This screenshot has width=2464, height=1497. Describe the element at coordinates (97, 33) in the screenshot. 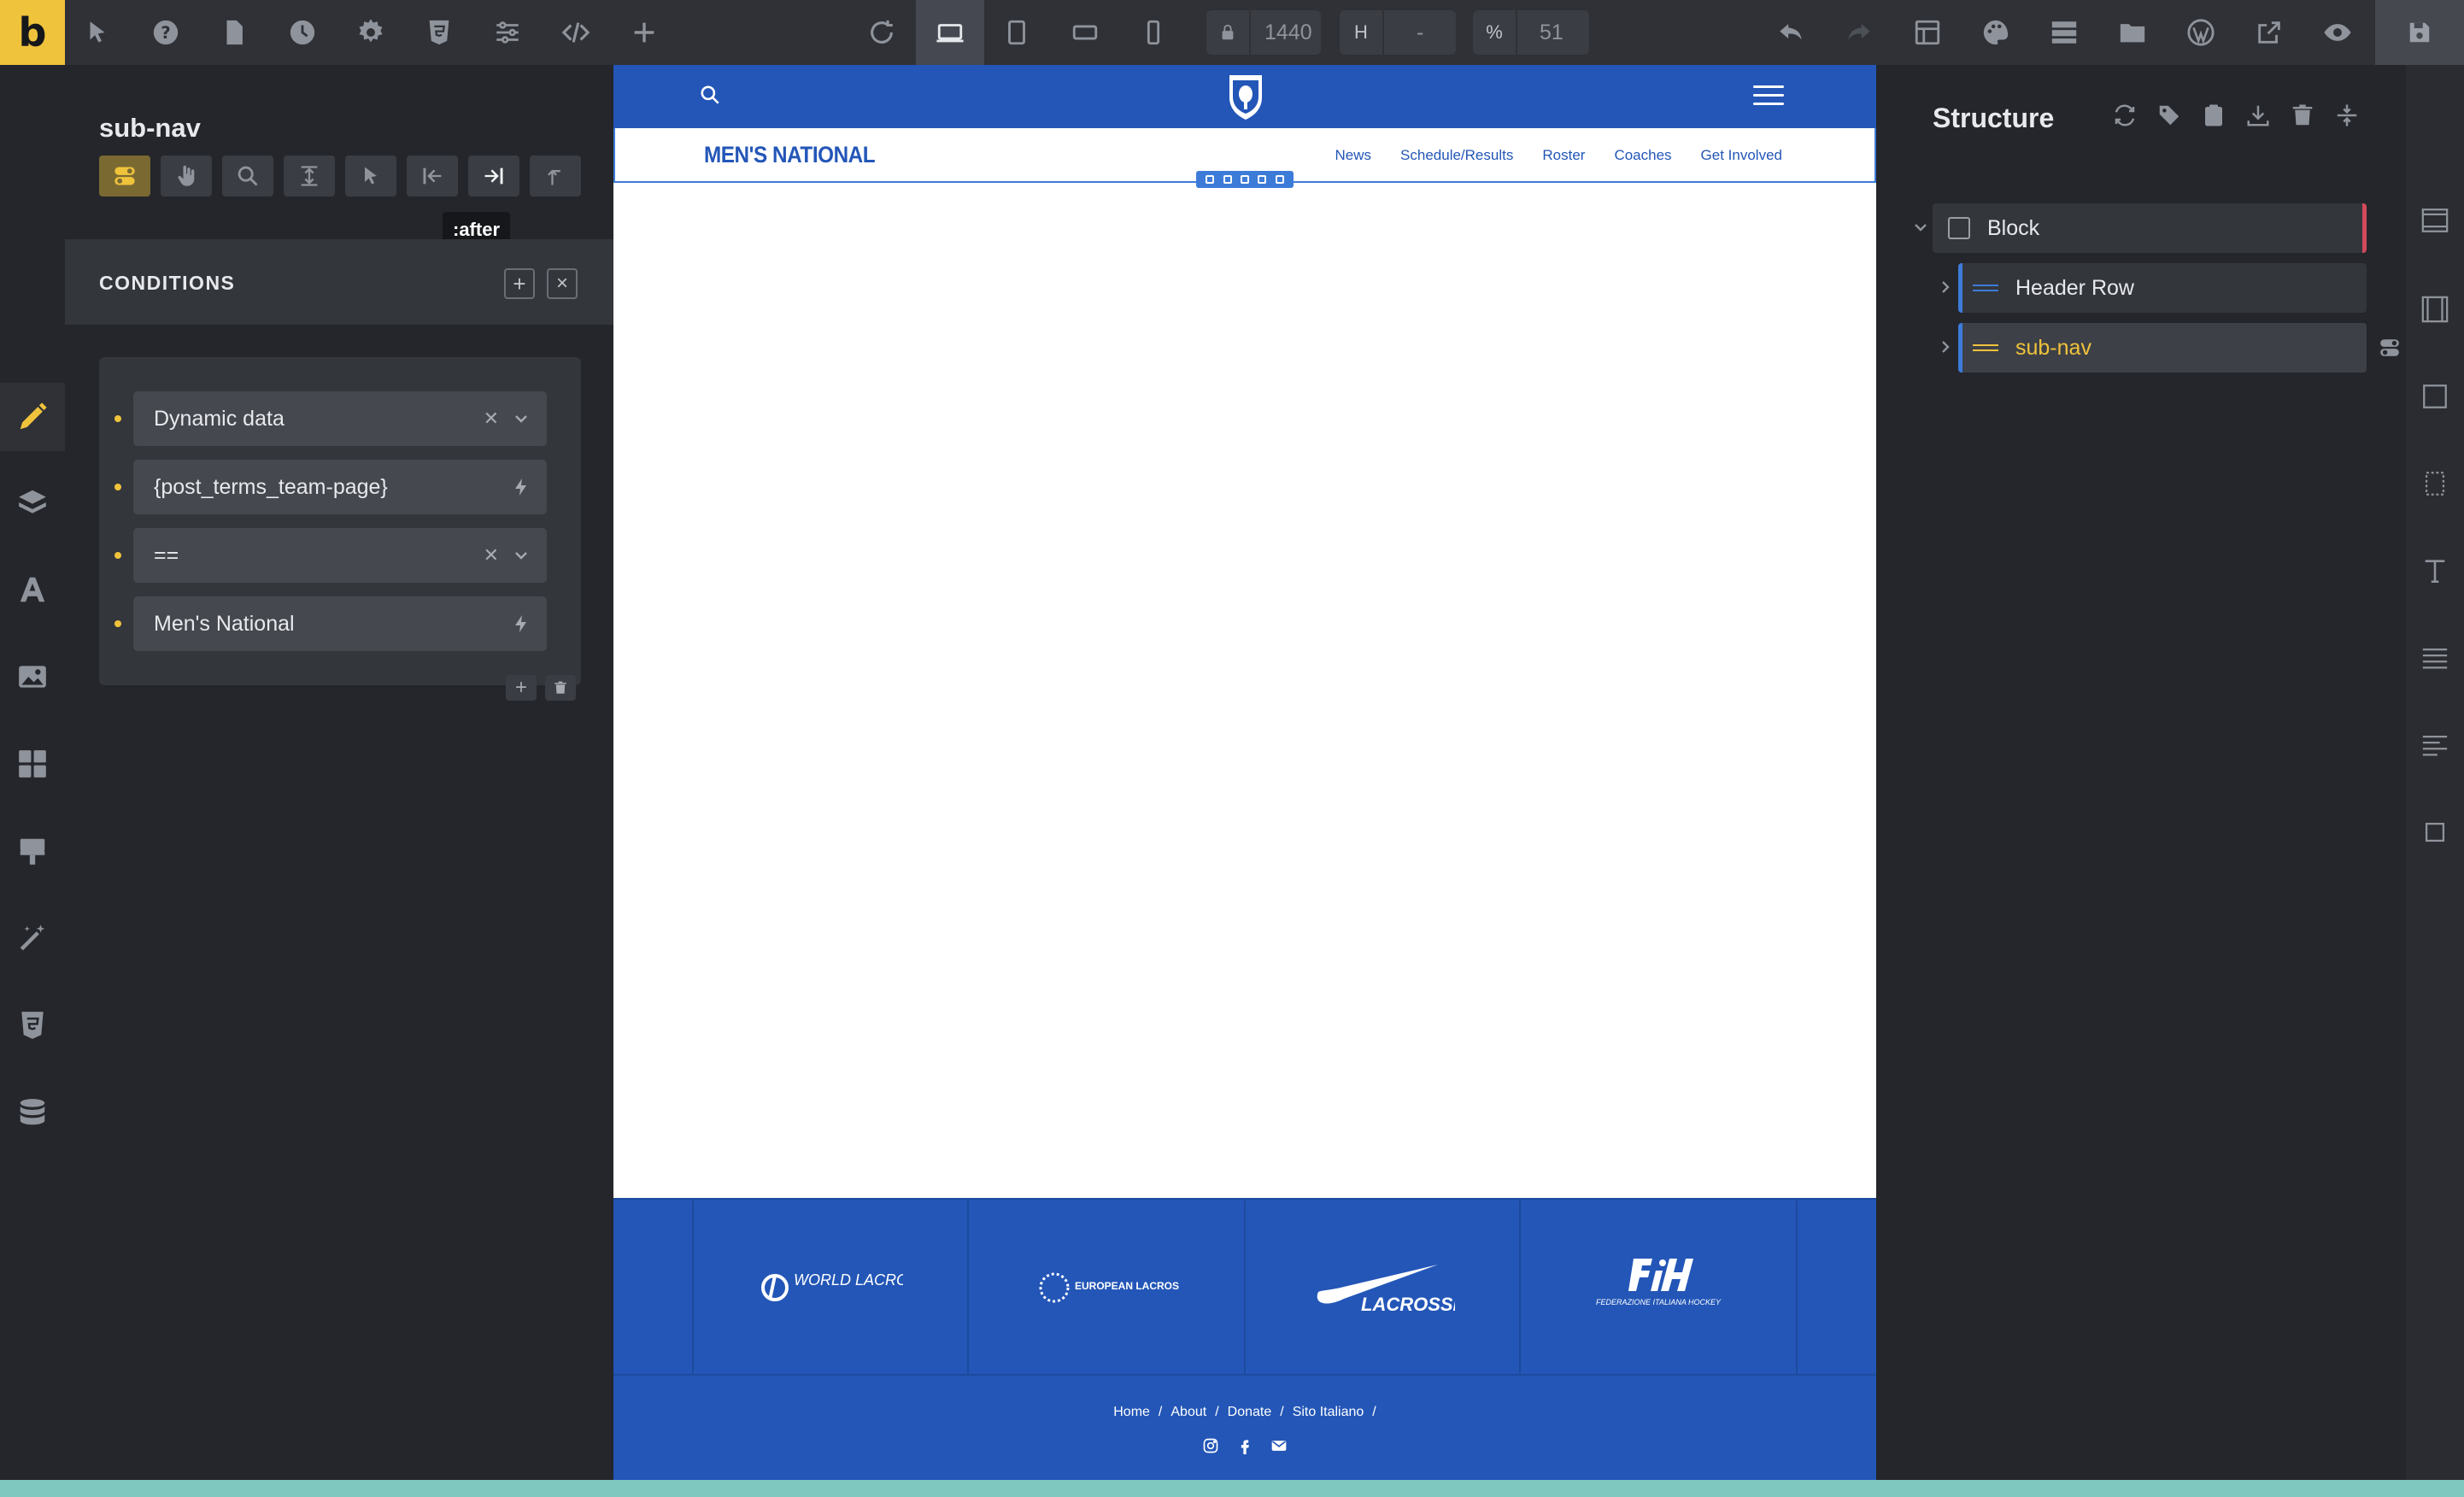

I see `pointer-icon` at that location.